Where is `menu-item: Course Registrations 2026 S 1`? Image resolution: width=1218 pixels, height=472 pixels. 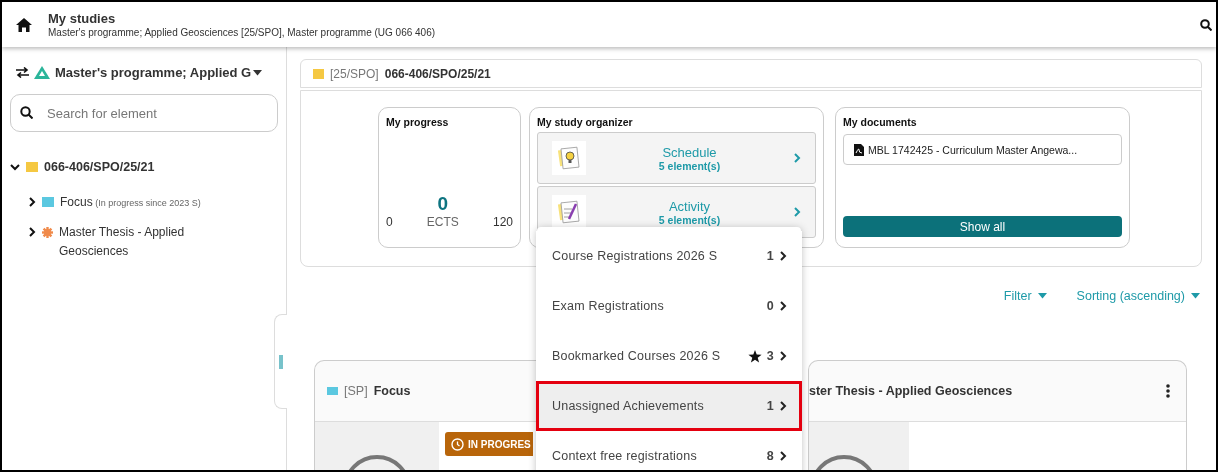 menu-item: Course Registrations 2026 S 1 is located at coordinates (669, 256).